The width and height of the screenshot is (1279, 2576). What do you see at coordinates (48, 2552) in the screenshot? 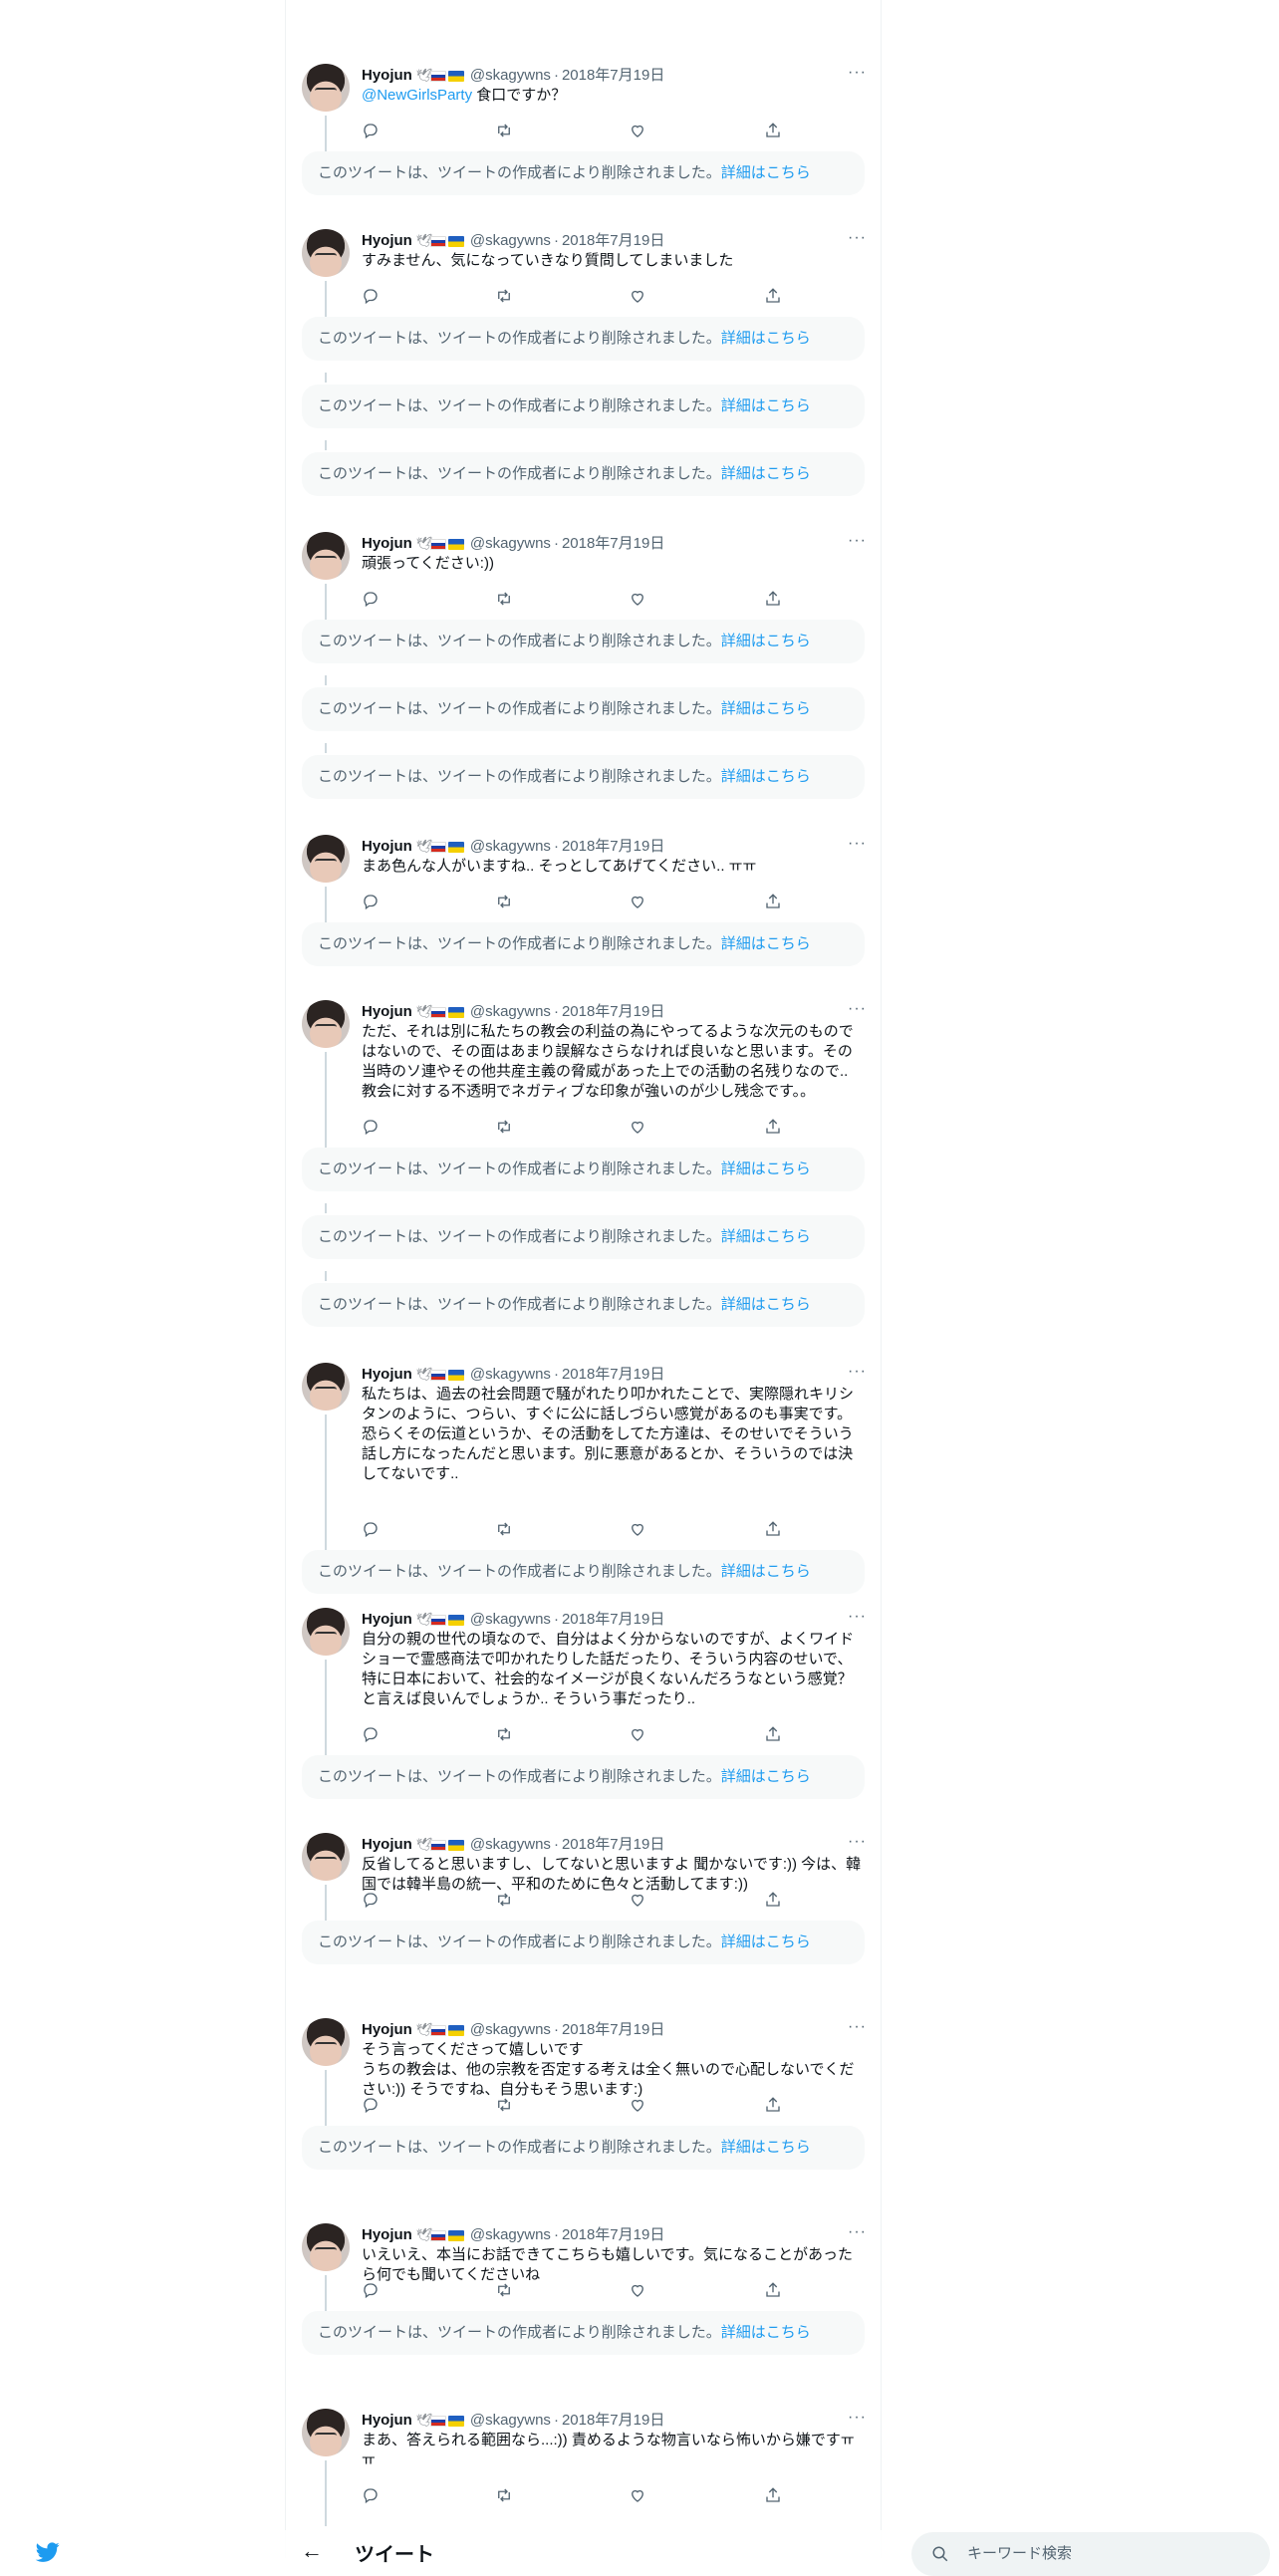
I see `twitter-logo-icon` at bounding box center [48, 2552].